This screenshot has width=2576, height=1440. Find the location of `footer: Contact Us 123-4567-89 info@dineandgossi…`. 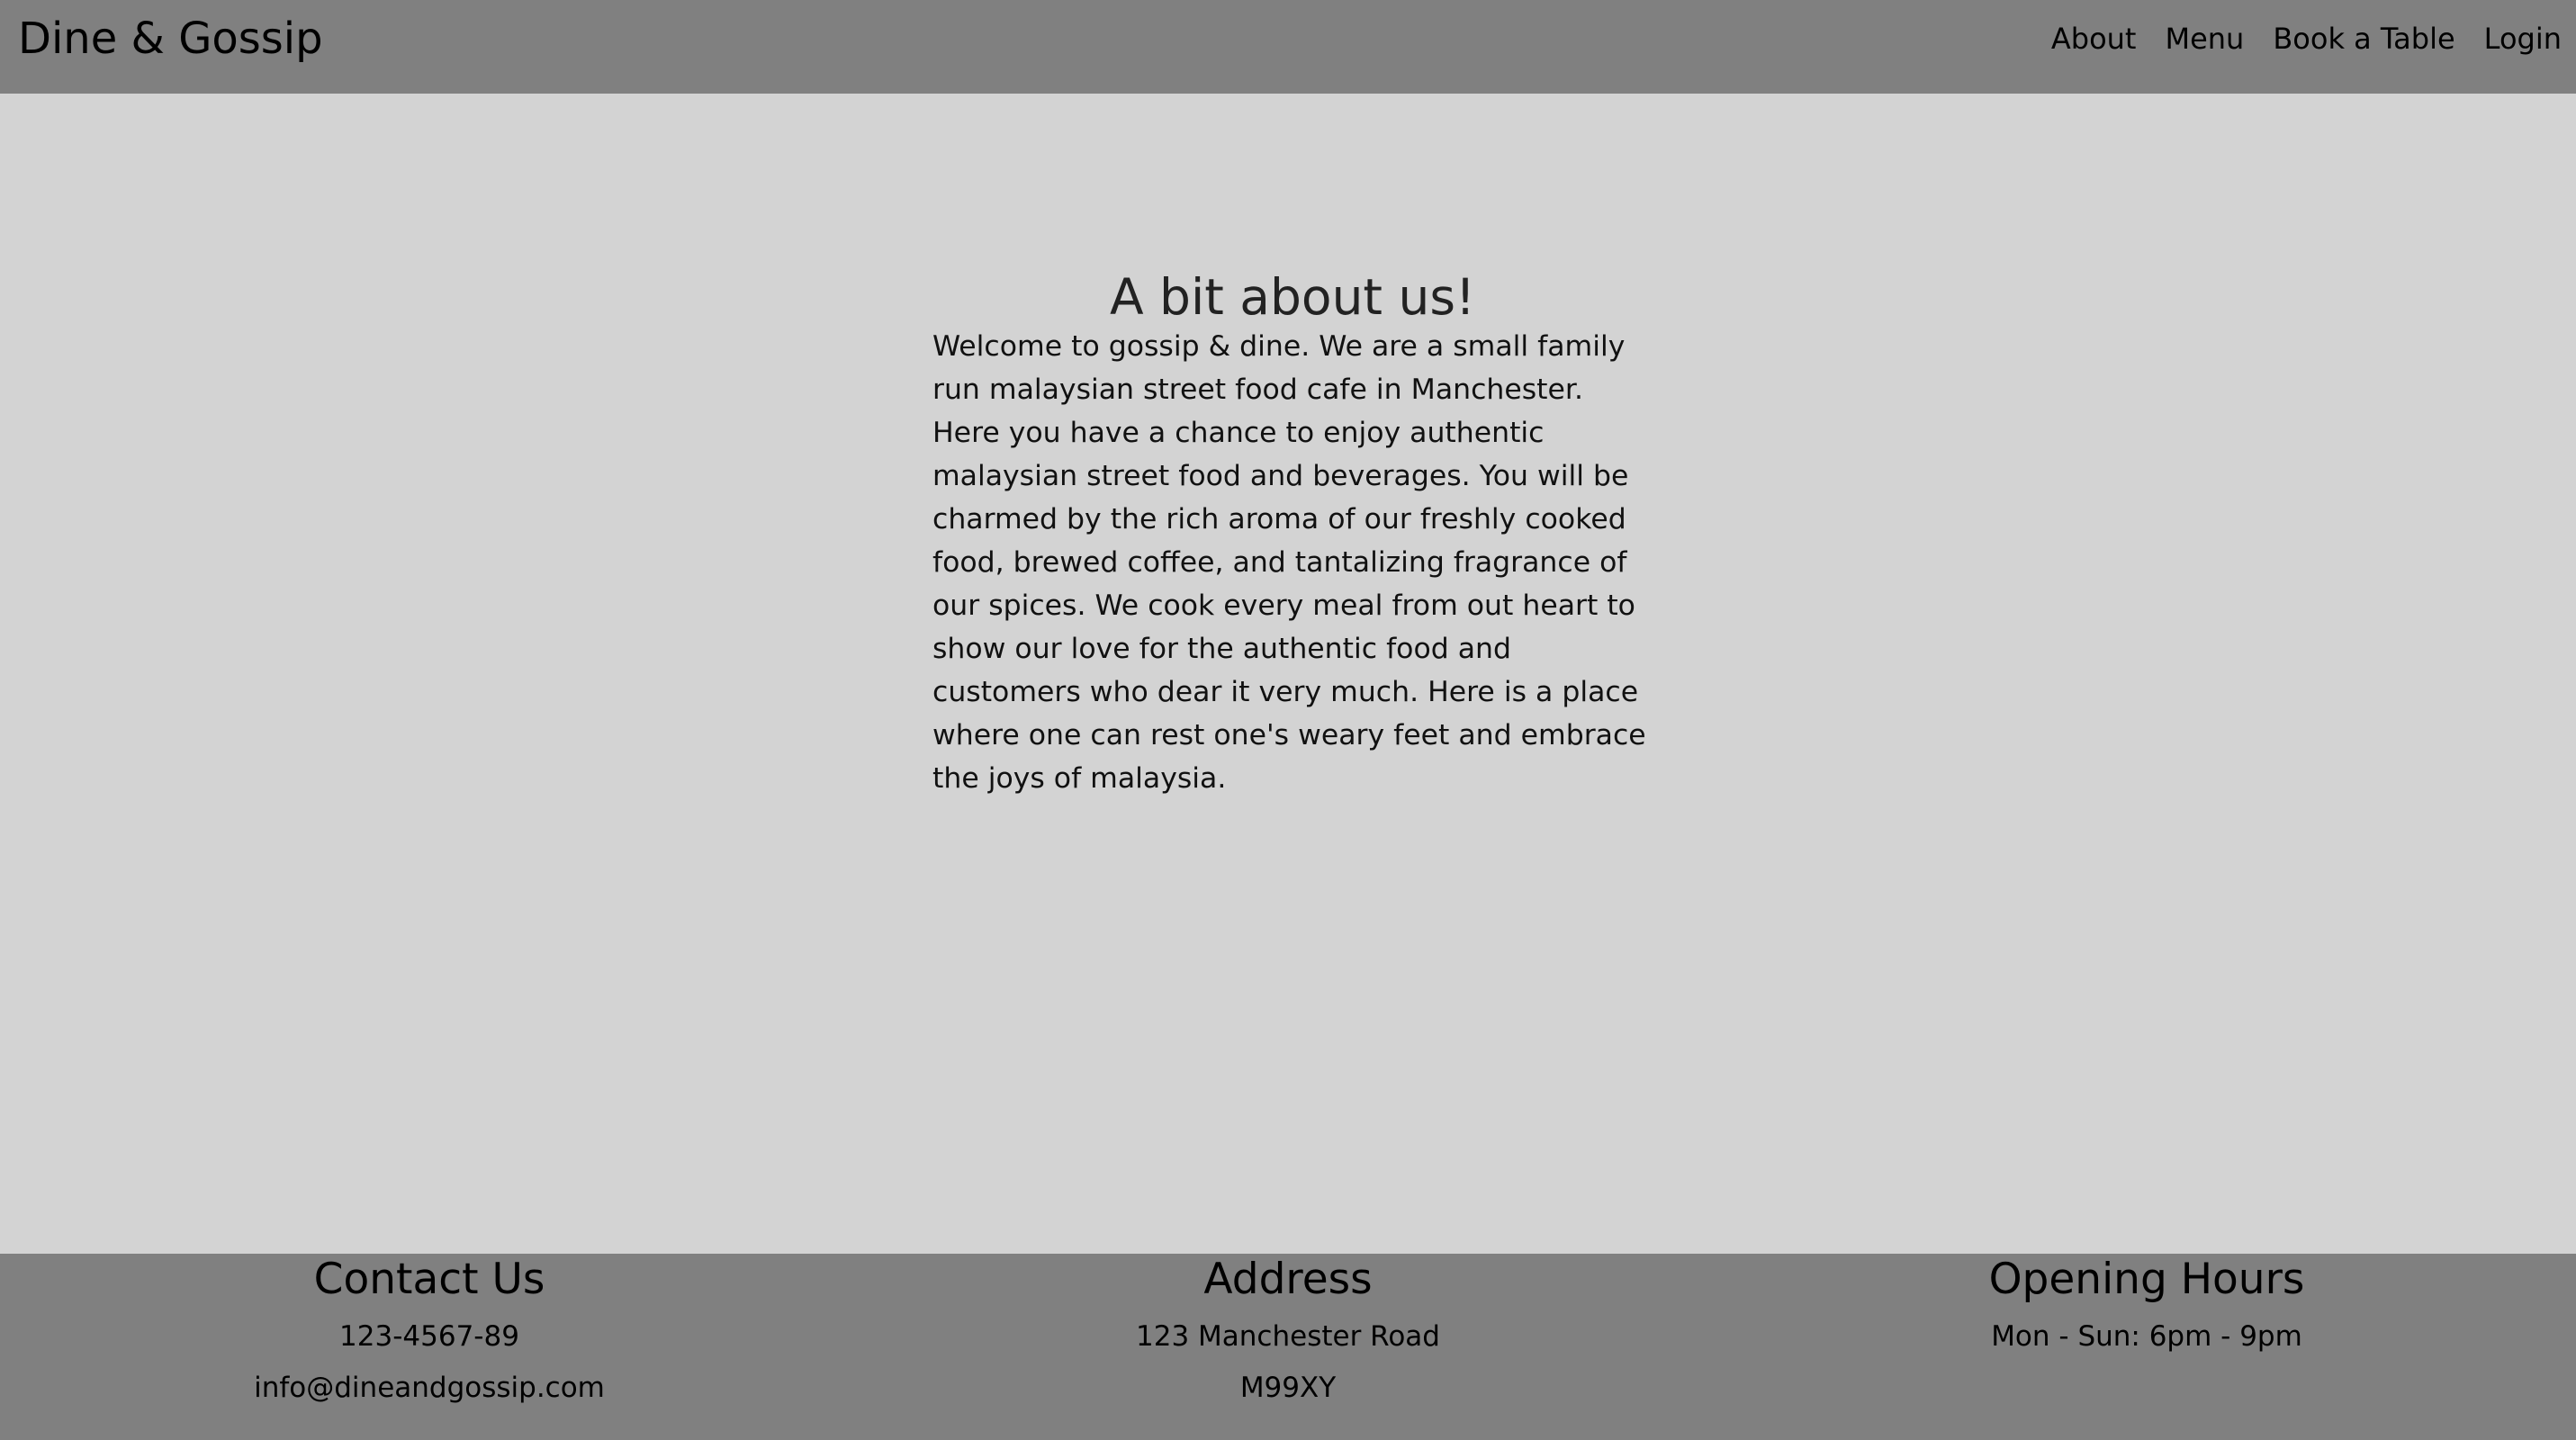

footer: Contact Us 123-4567-89 info@dineandgossi… is located at coordinates (1288, 1347).